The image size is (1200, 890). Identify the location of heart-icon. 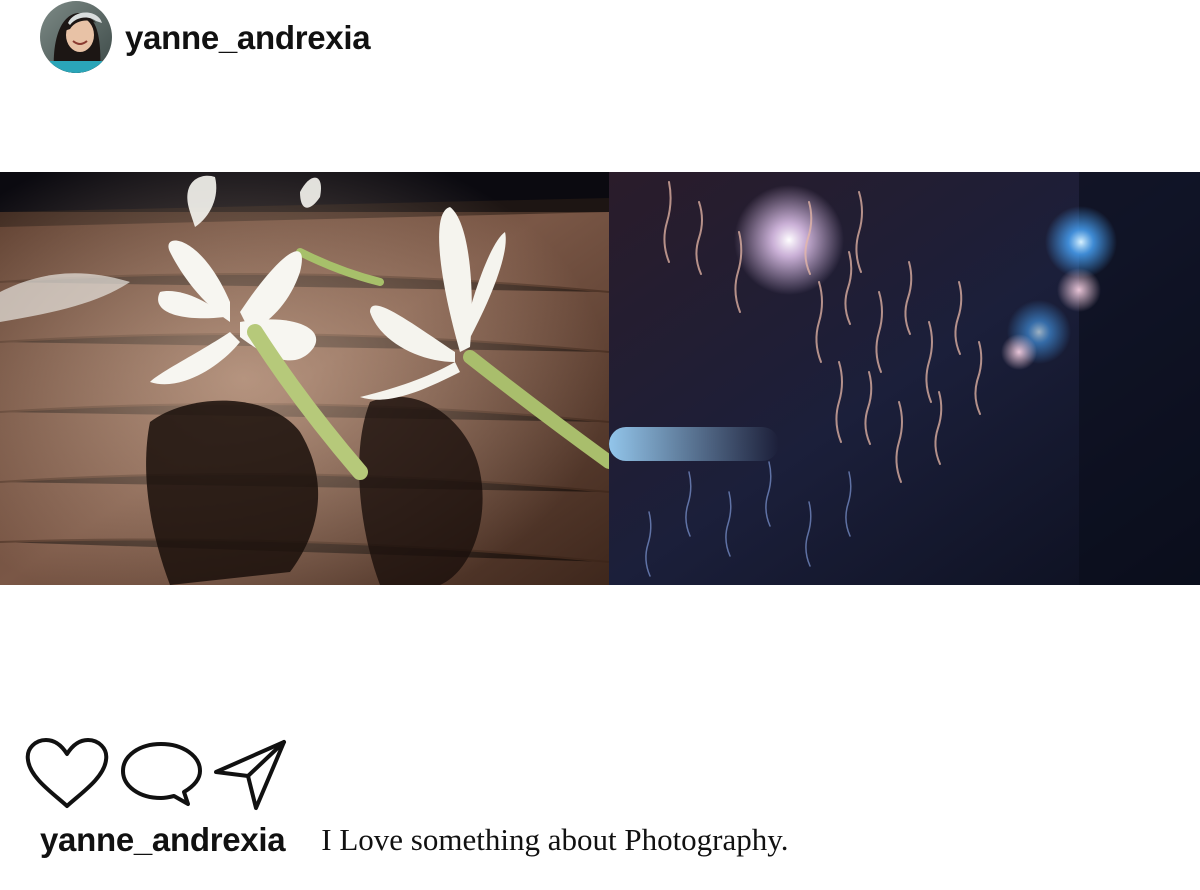
(67, 773).